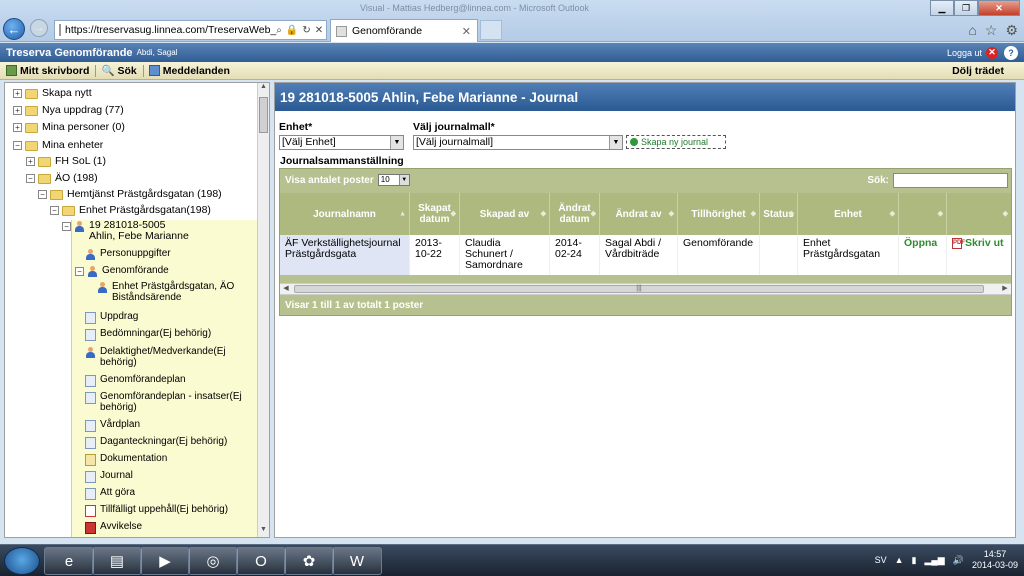 The height and width of the screenshot is (576, 1024). Describe the element at coordinates (676, 142) in the screenshot. I see `new-journal-button: Skapa ny journal` at that location.